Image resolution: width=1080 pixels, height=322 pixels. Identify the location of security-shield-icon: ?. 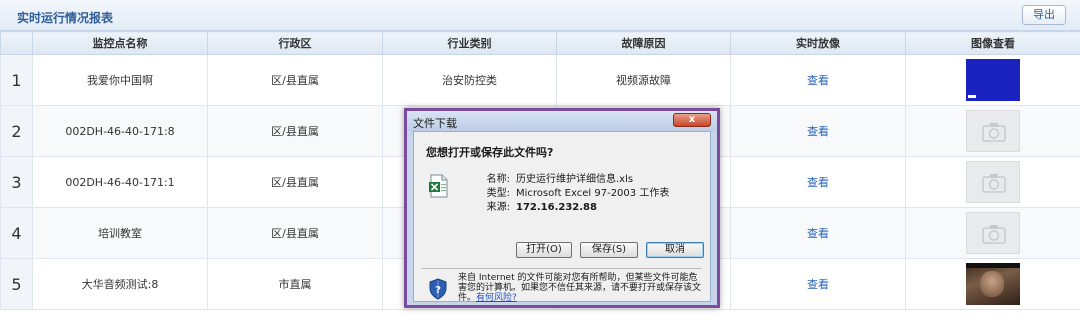
(438, 289).